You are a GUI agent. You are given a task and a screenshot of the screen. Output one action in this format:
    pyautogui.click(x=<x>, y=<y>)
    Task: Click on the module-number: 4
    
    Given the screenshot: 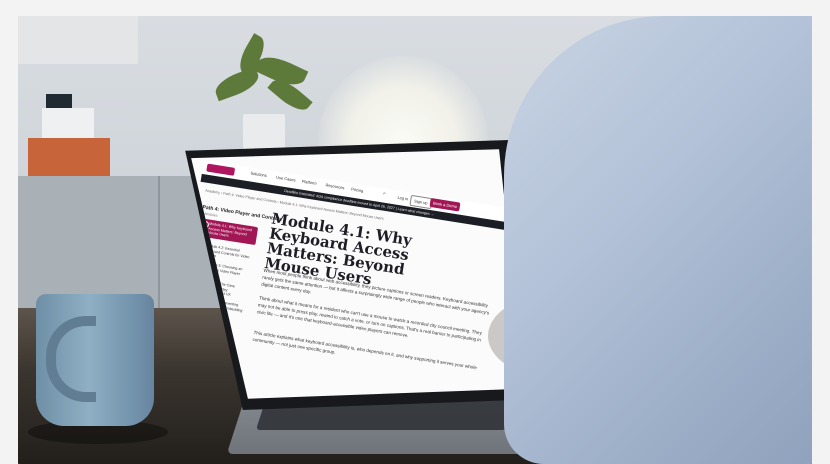 What is the action you would take?
    pyautogui.click(x=196, y=281)
    